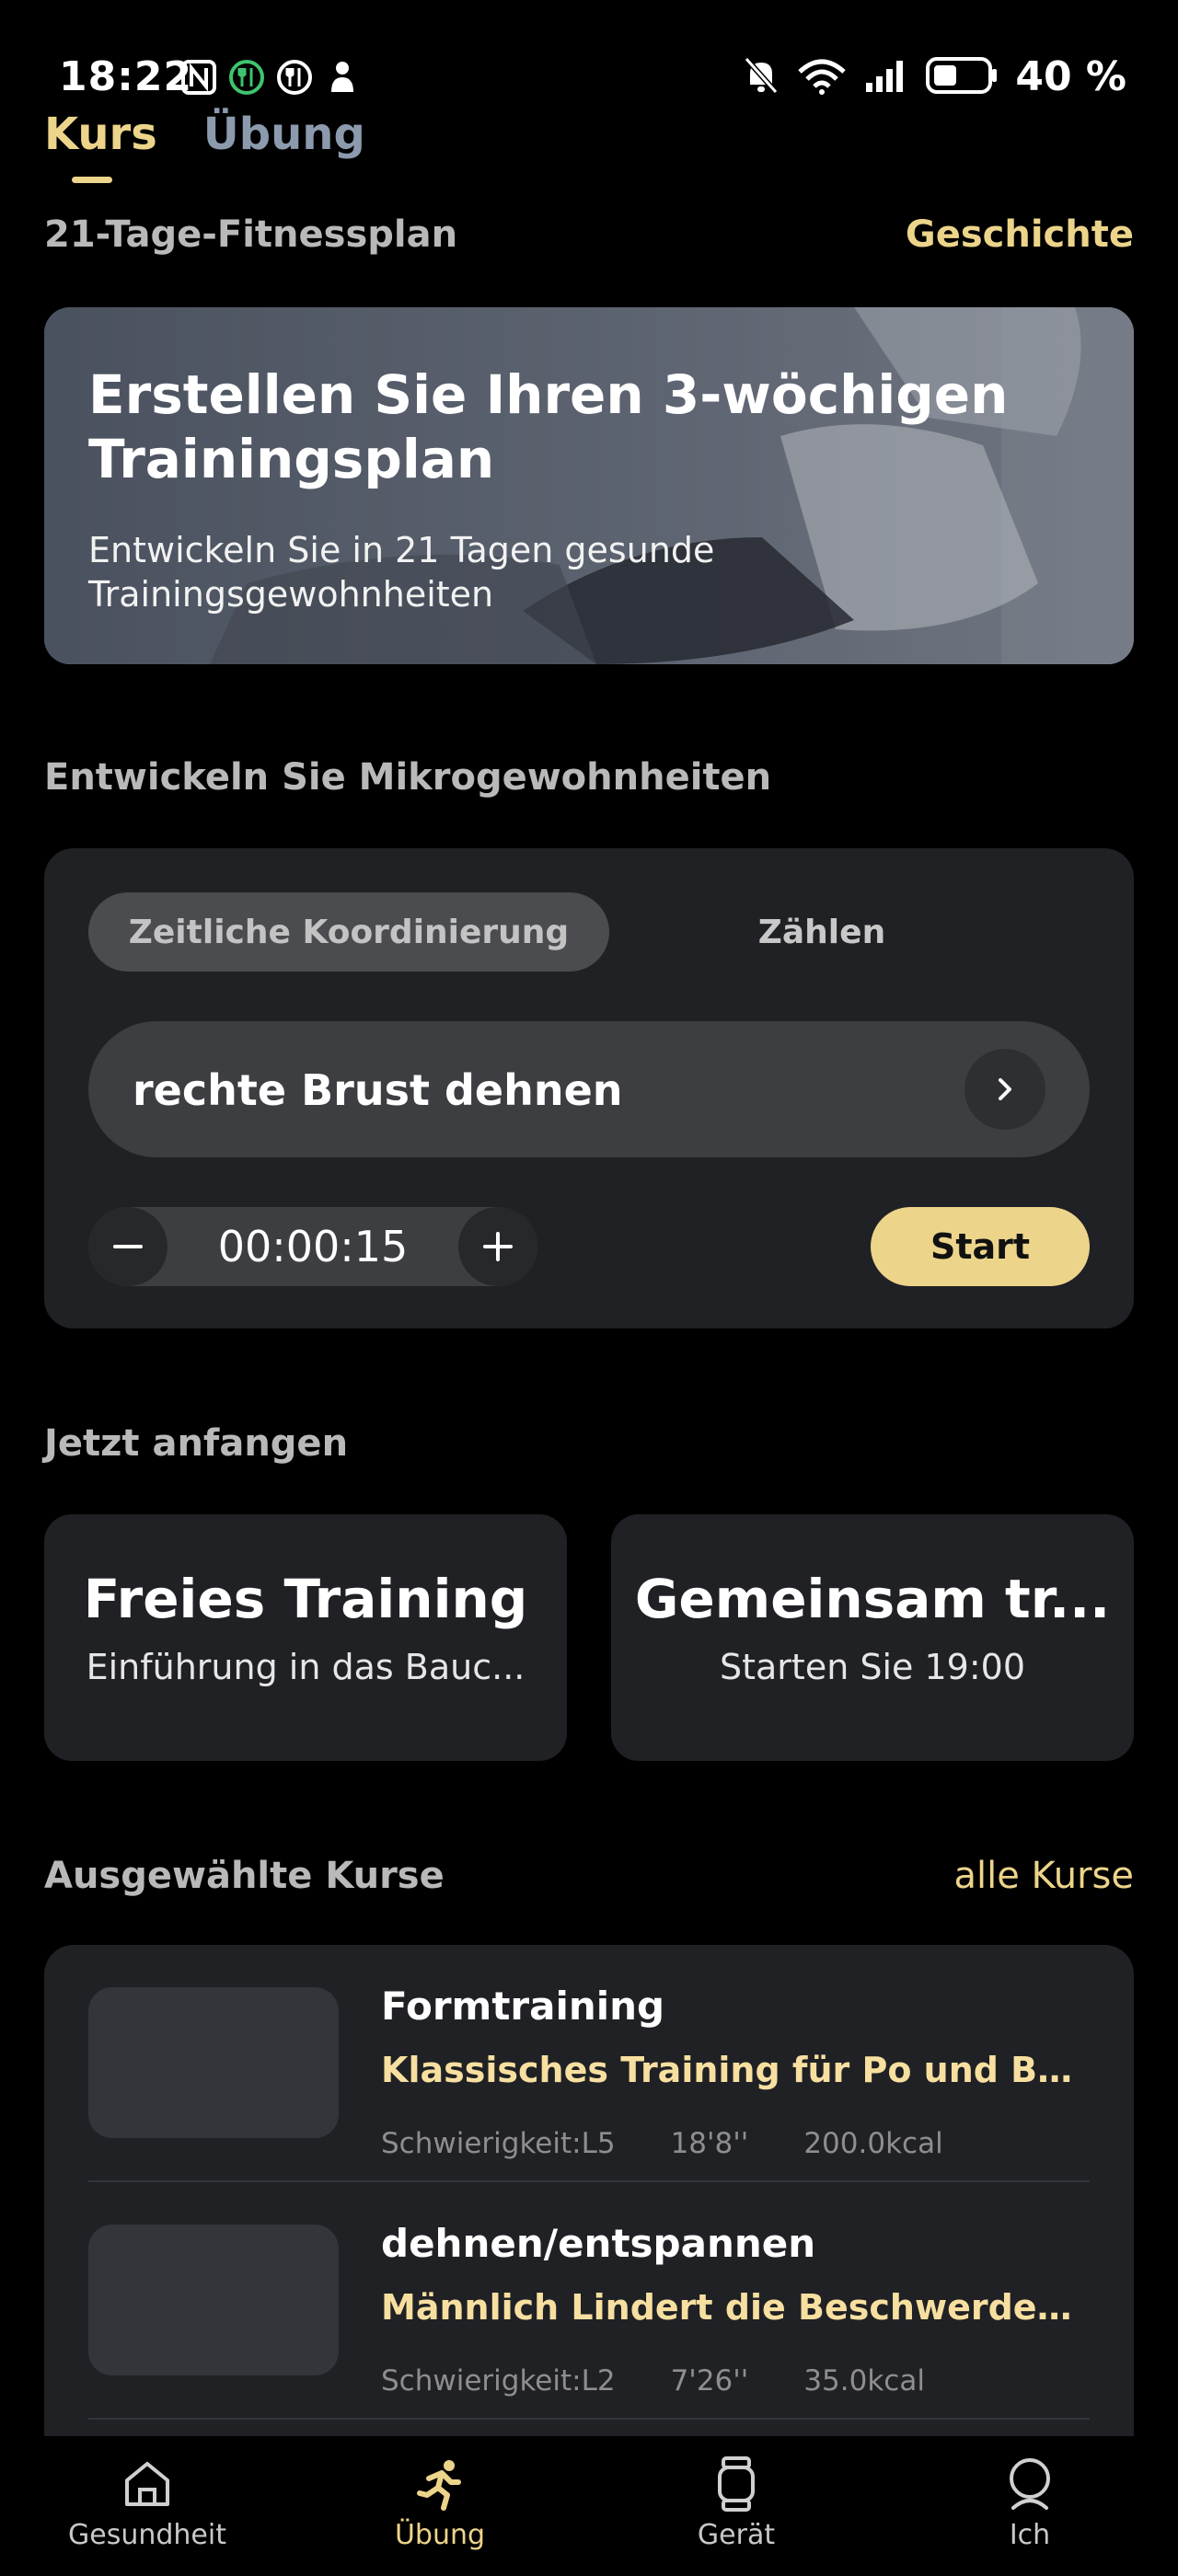 Image resolution: width=1178 pixels, height=2576 pixels. I want to click on status-left-icons, so click(271, 77).